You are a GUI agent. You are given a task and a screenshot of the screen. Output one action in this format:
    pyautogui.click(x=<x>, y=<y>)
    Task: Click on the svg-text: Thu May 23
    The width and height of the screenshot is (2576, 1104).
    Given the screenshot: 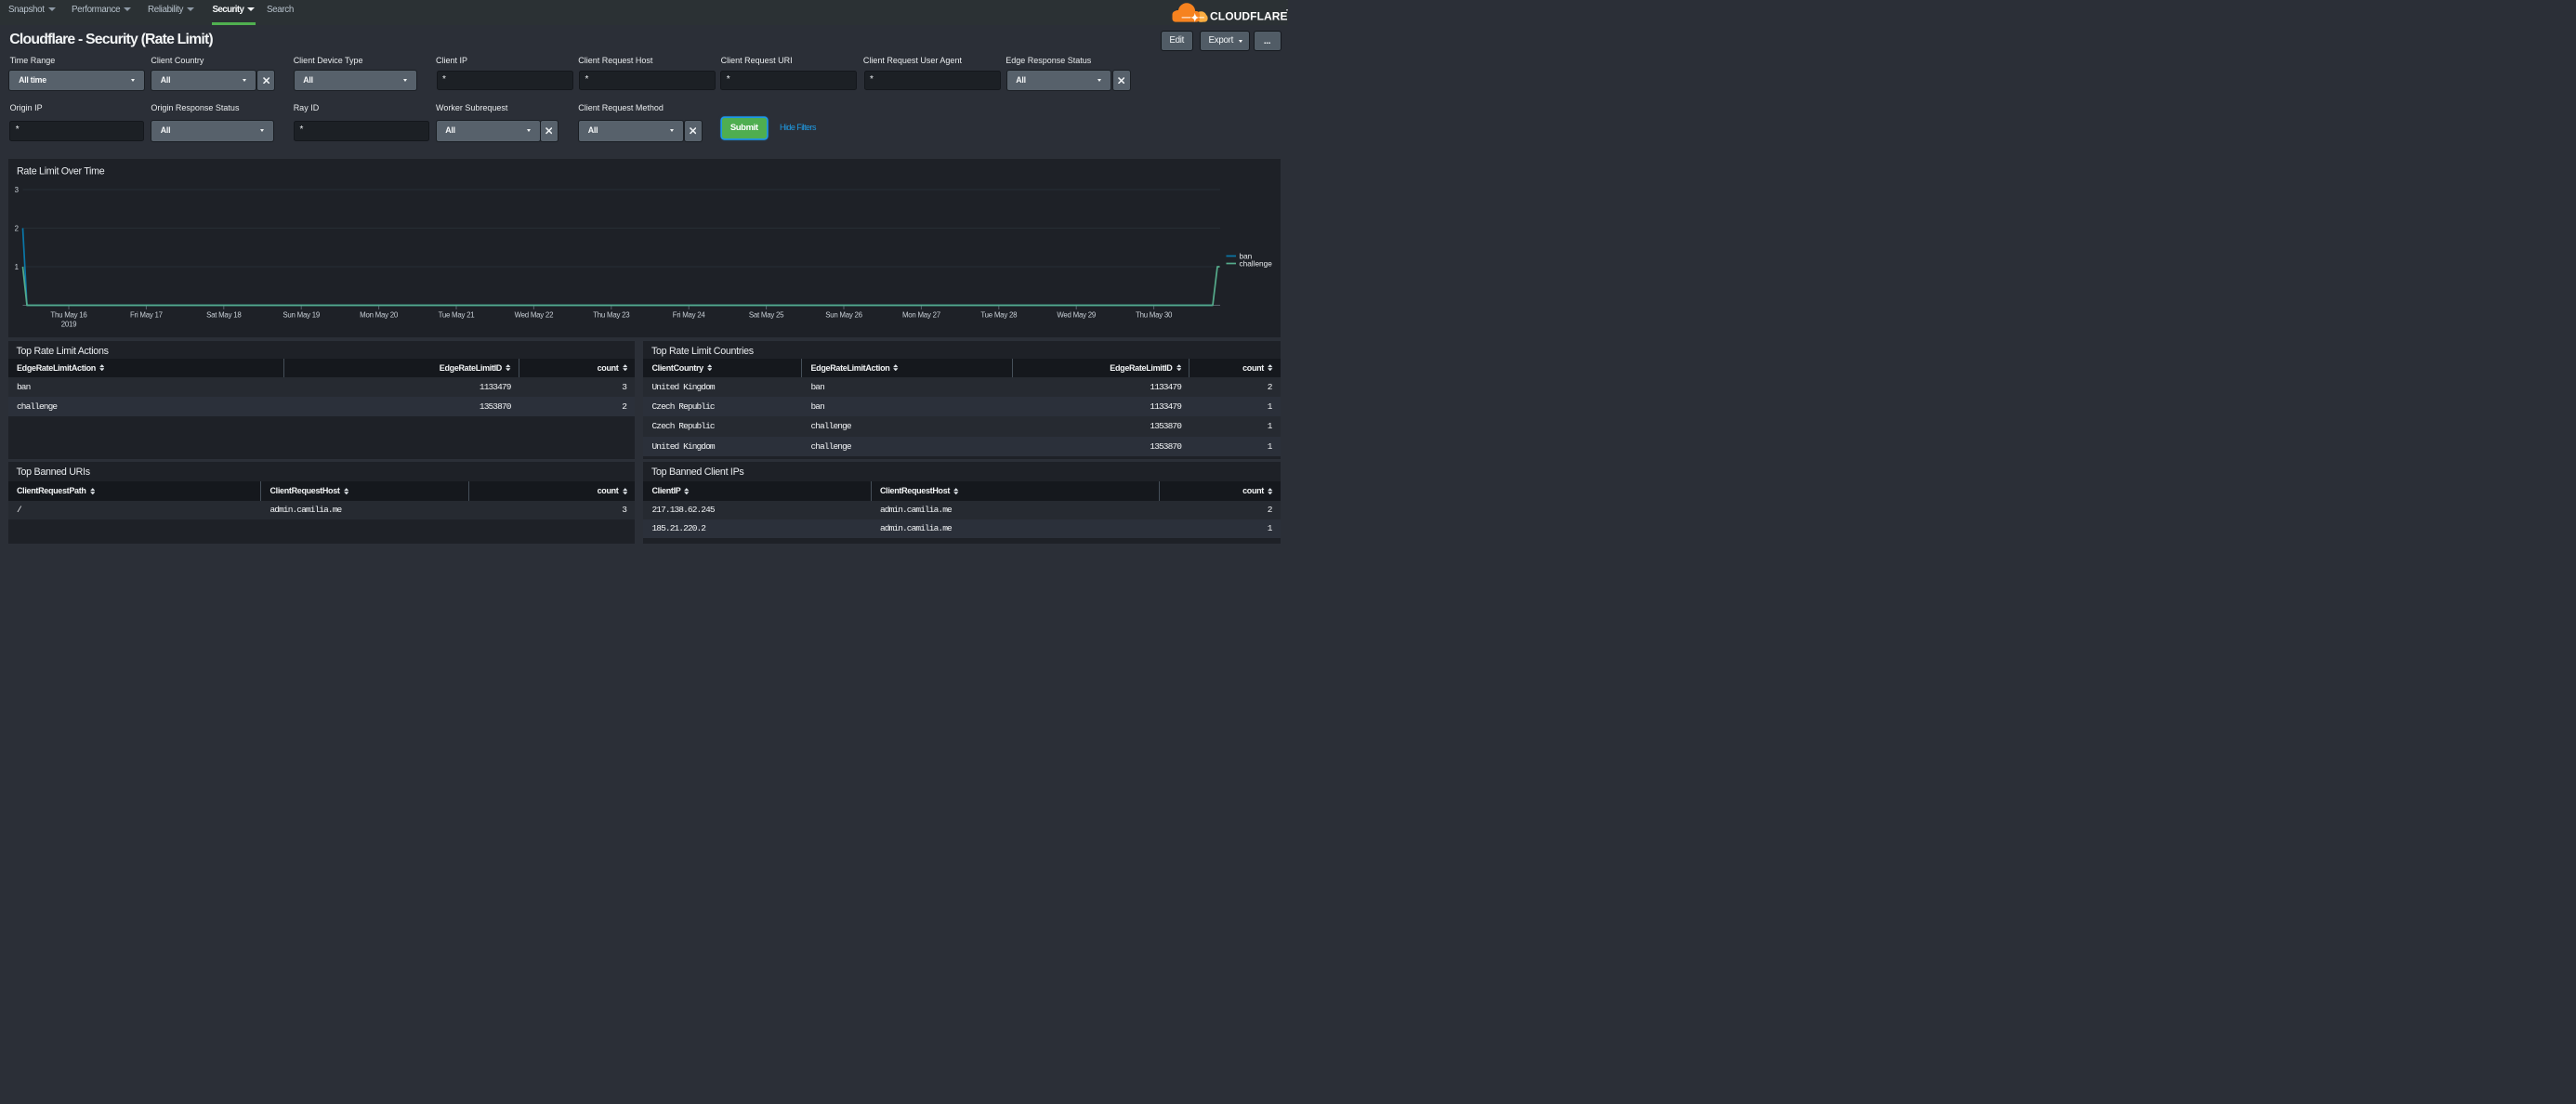 What is the action you would take?
    pyautogui.click(x=611, y=315)
    